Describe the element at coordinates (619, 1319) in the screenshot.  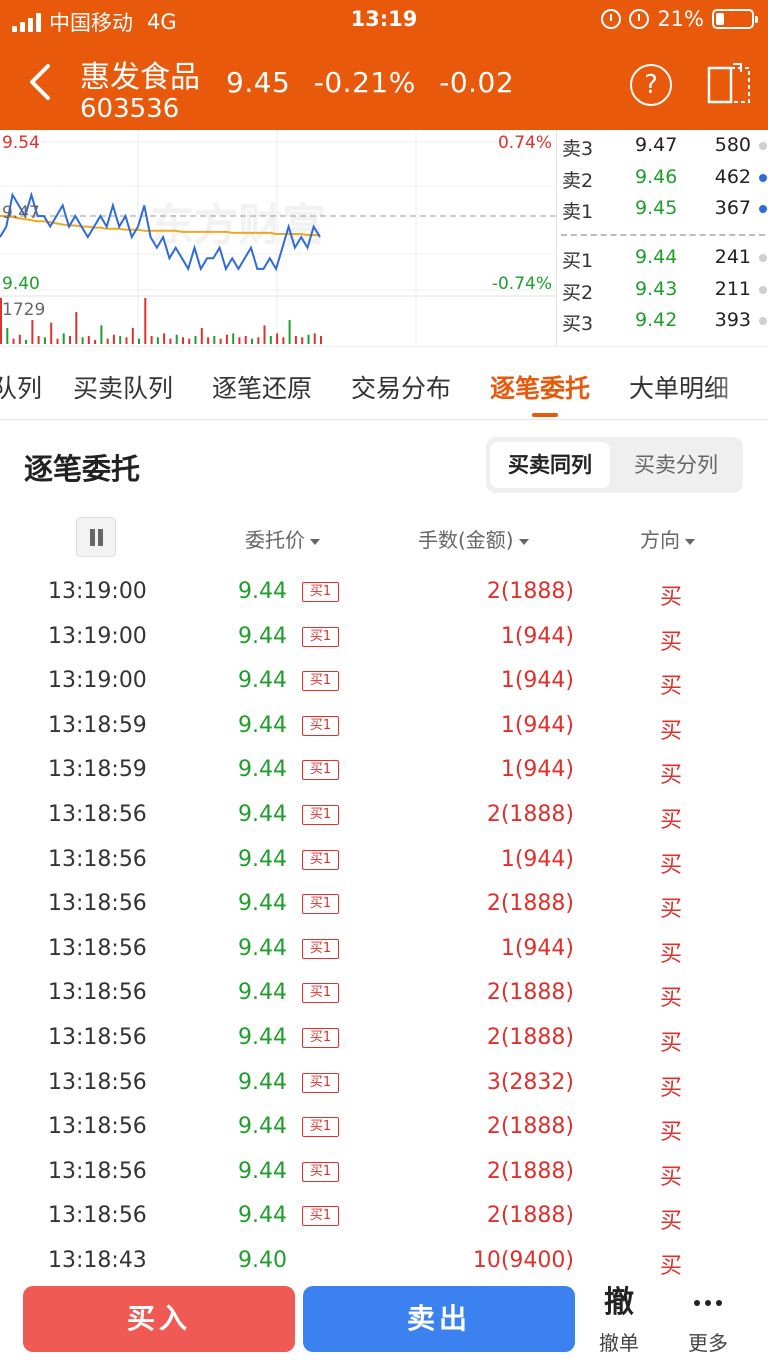
I see `cancel-order-button: 撤 撤单` at that location.